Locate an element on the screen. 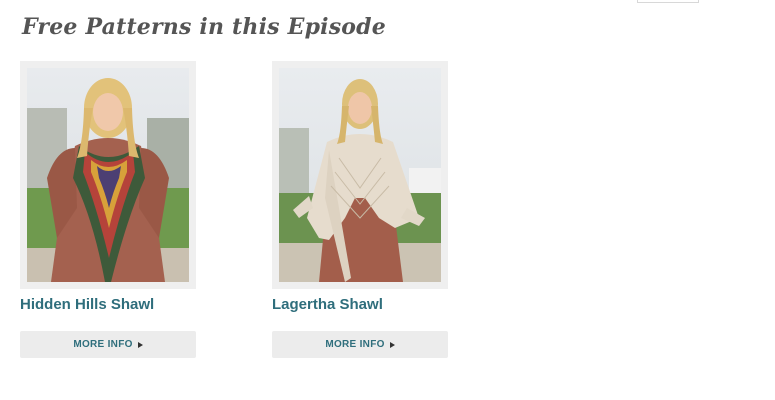  section-title: Free Patterns in this Episode is located at coordinates (204, 27).